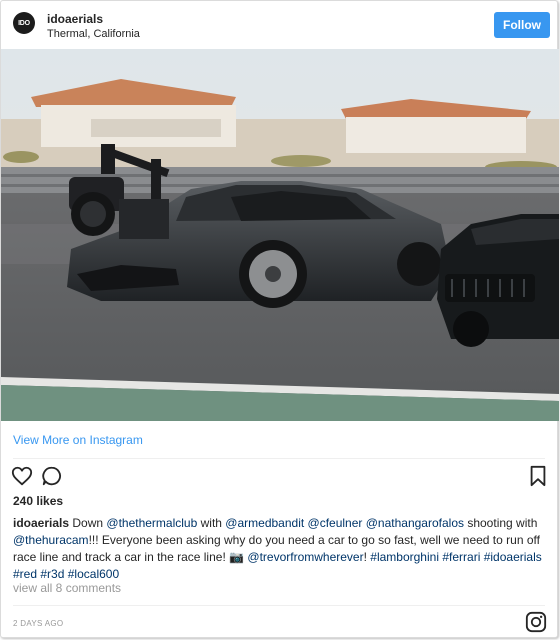 This screenshot has height=640, width=560. What do you see at coordinates (38, 623) in the screenshot?
I see `post-date: 2 DAYS AGO` at bounding box center [38, 623].